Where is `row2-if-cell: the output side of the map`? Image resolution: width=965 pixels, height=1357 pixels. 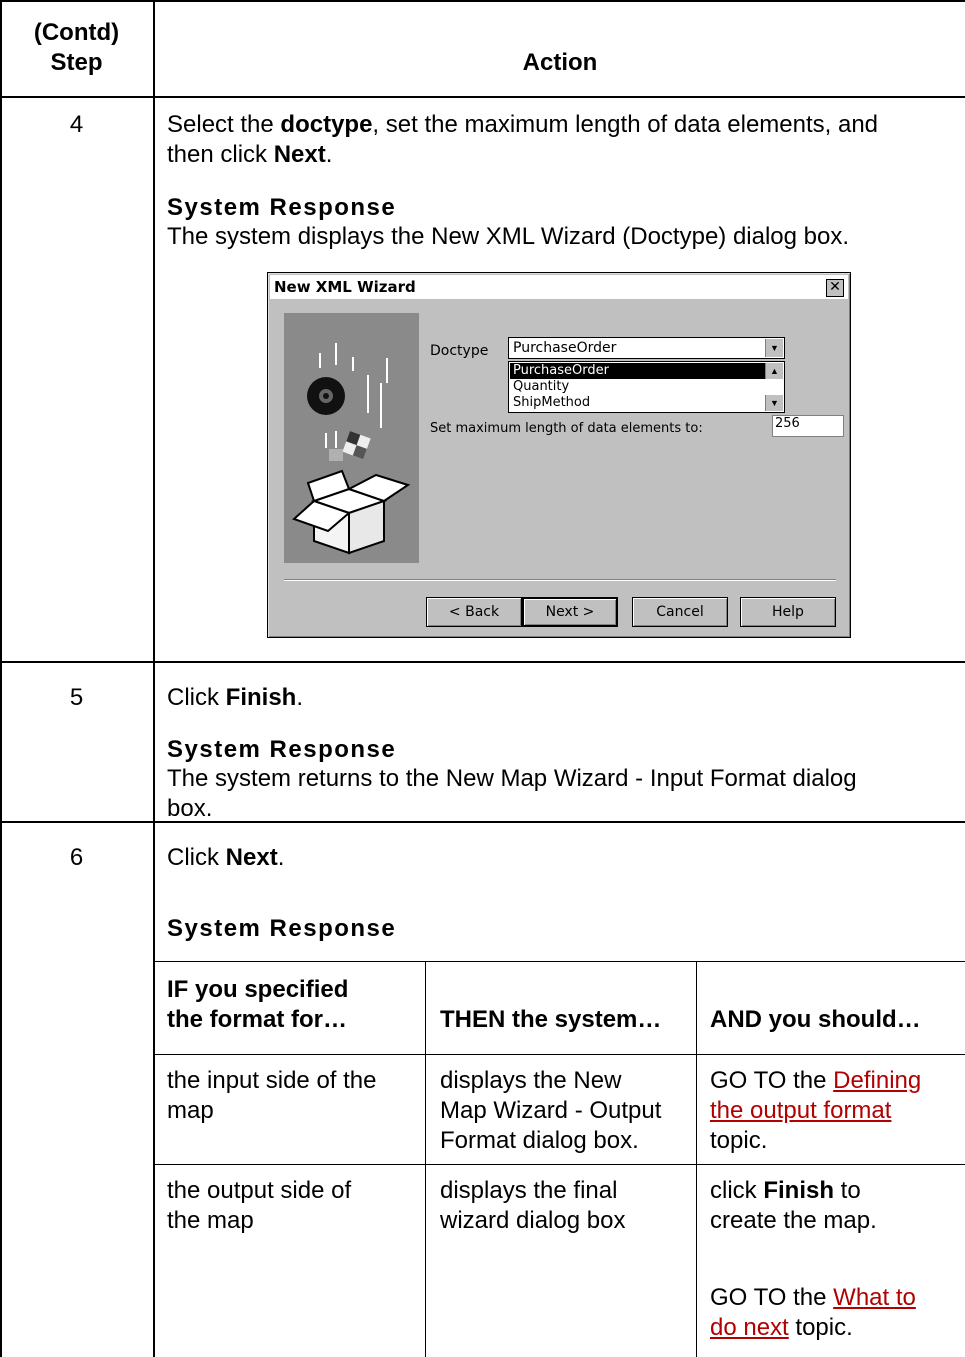 row2-if-cell: the output side of the map is located at coordinates (259, 1205).